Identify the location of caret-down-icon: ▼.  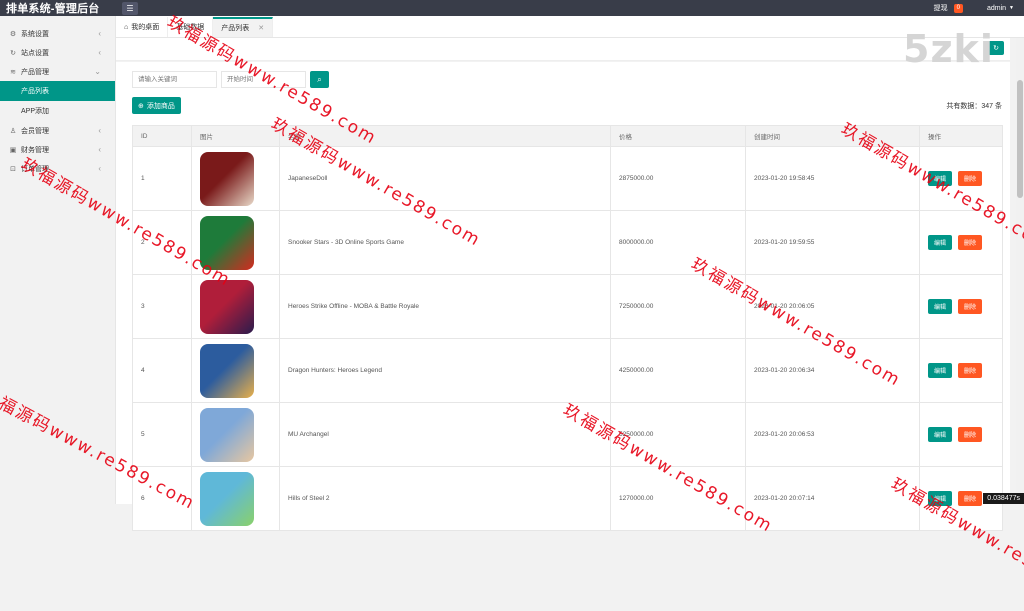
(1011, 8).